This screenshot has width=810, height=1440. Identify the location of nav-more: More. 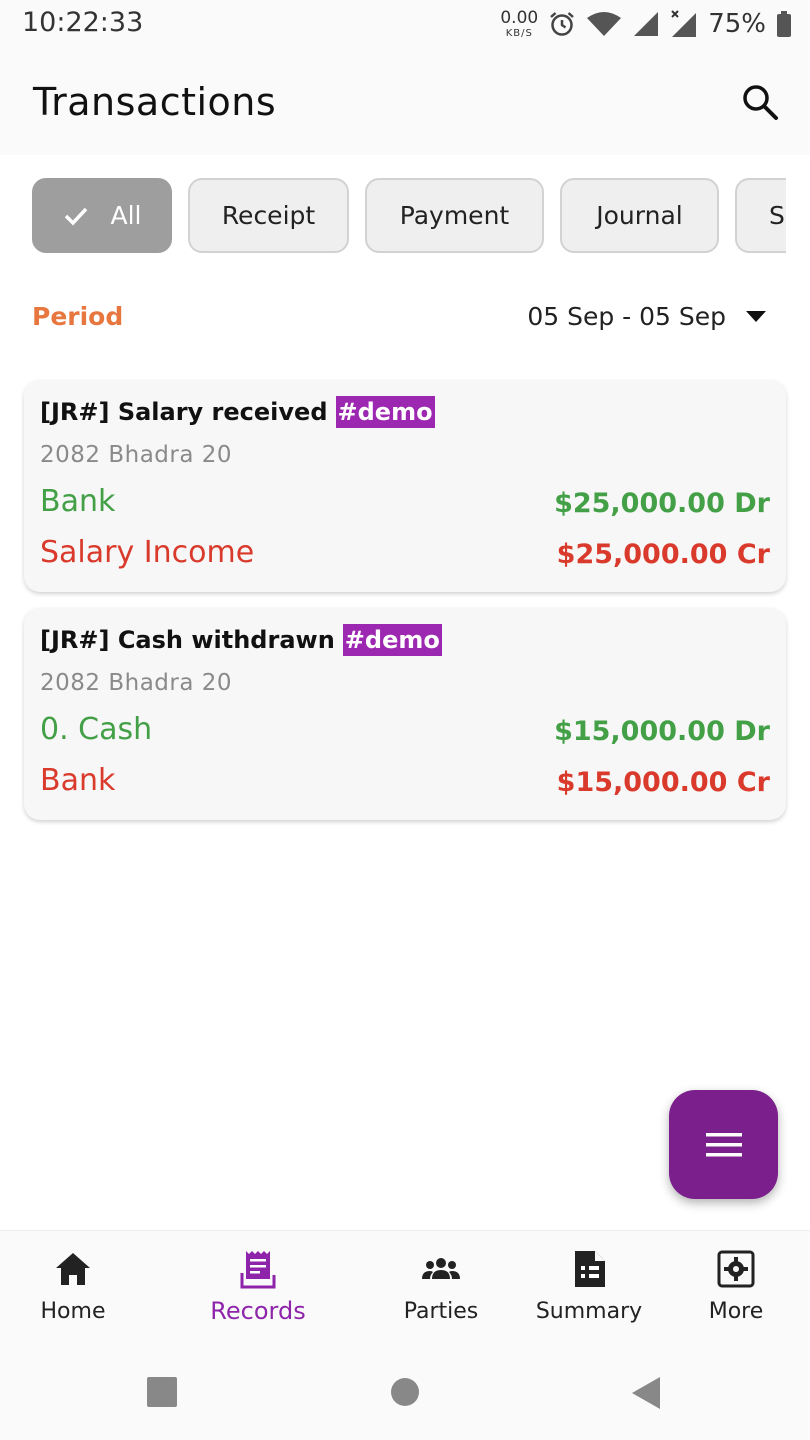
(735, 1299).